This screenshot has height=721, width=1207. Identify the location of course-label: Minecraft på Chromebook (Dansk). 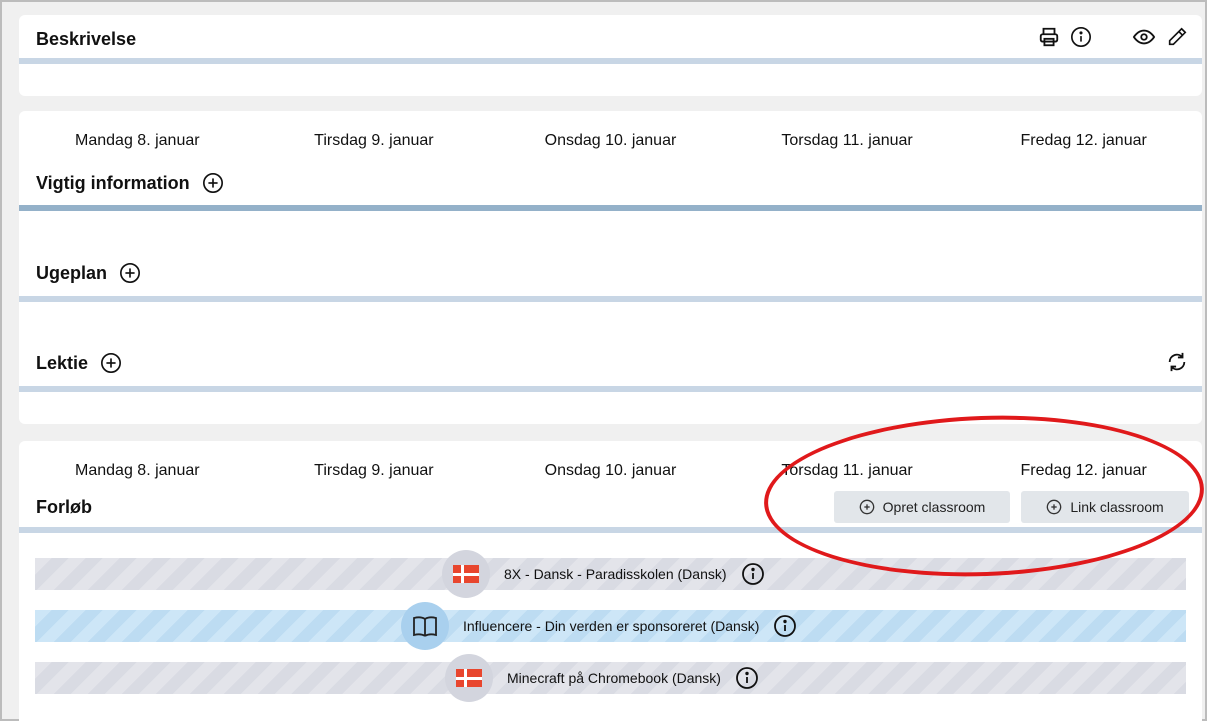
(614, 678).